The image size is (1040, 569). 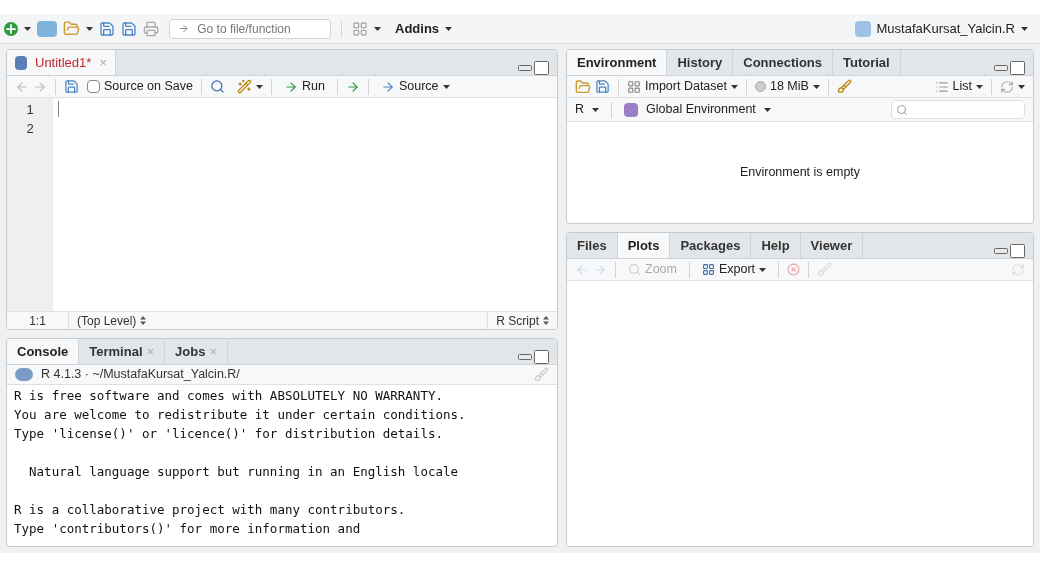 What do you see at coordinates (775, 245) in the screenshot?
I see `tab-label: Help` at bounding box center [775, 245].